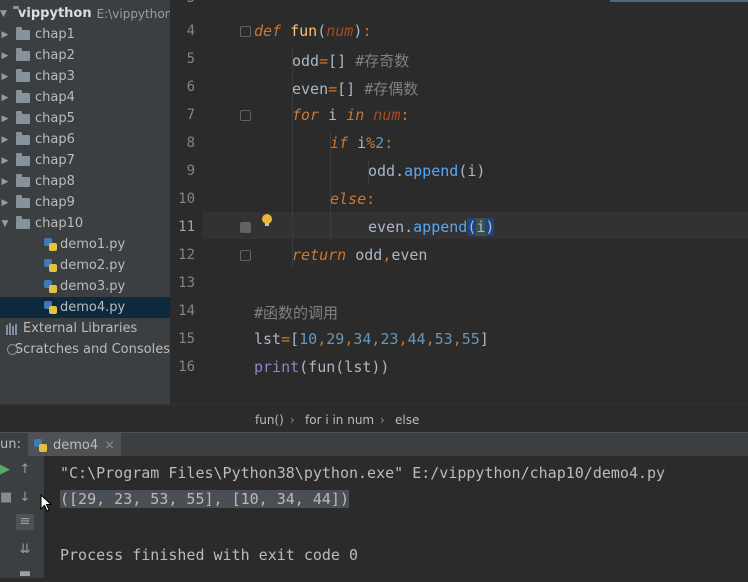 The image size is (748, 582). Describe the element at coordinates (313, 31) in the screenshot. I see `code-line-4: def fun(num):` at that location.